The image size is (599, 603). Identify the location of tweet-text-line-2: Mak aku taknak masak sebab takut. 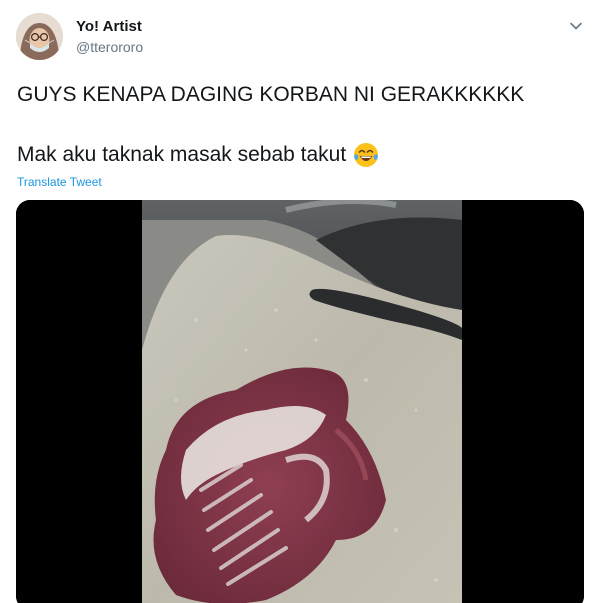
(198, 155).